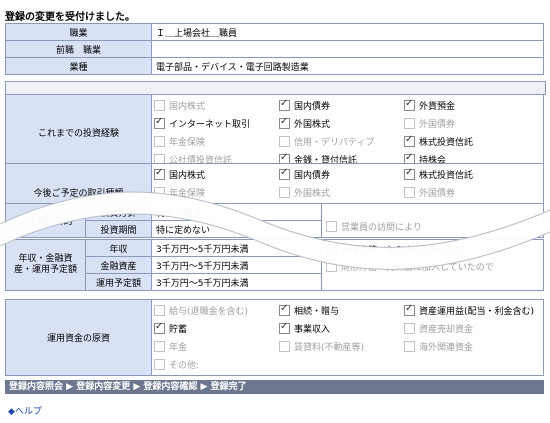  I want to click on option-label: その他:, so click(184, 366).